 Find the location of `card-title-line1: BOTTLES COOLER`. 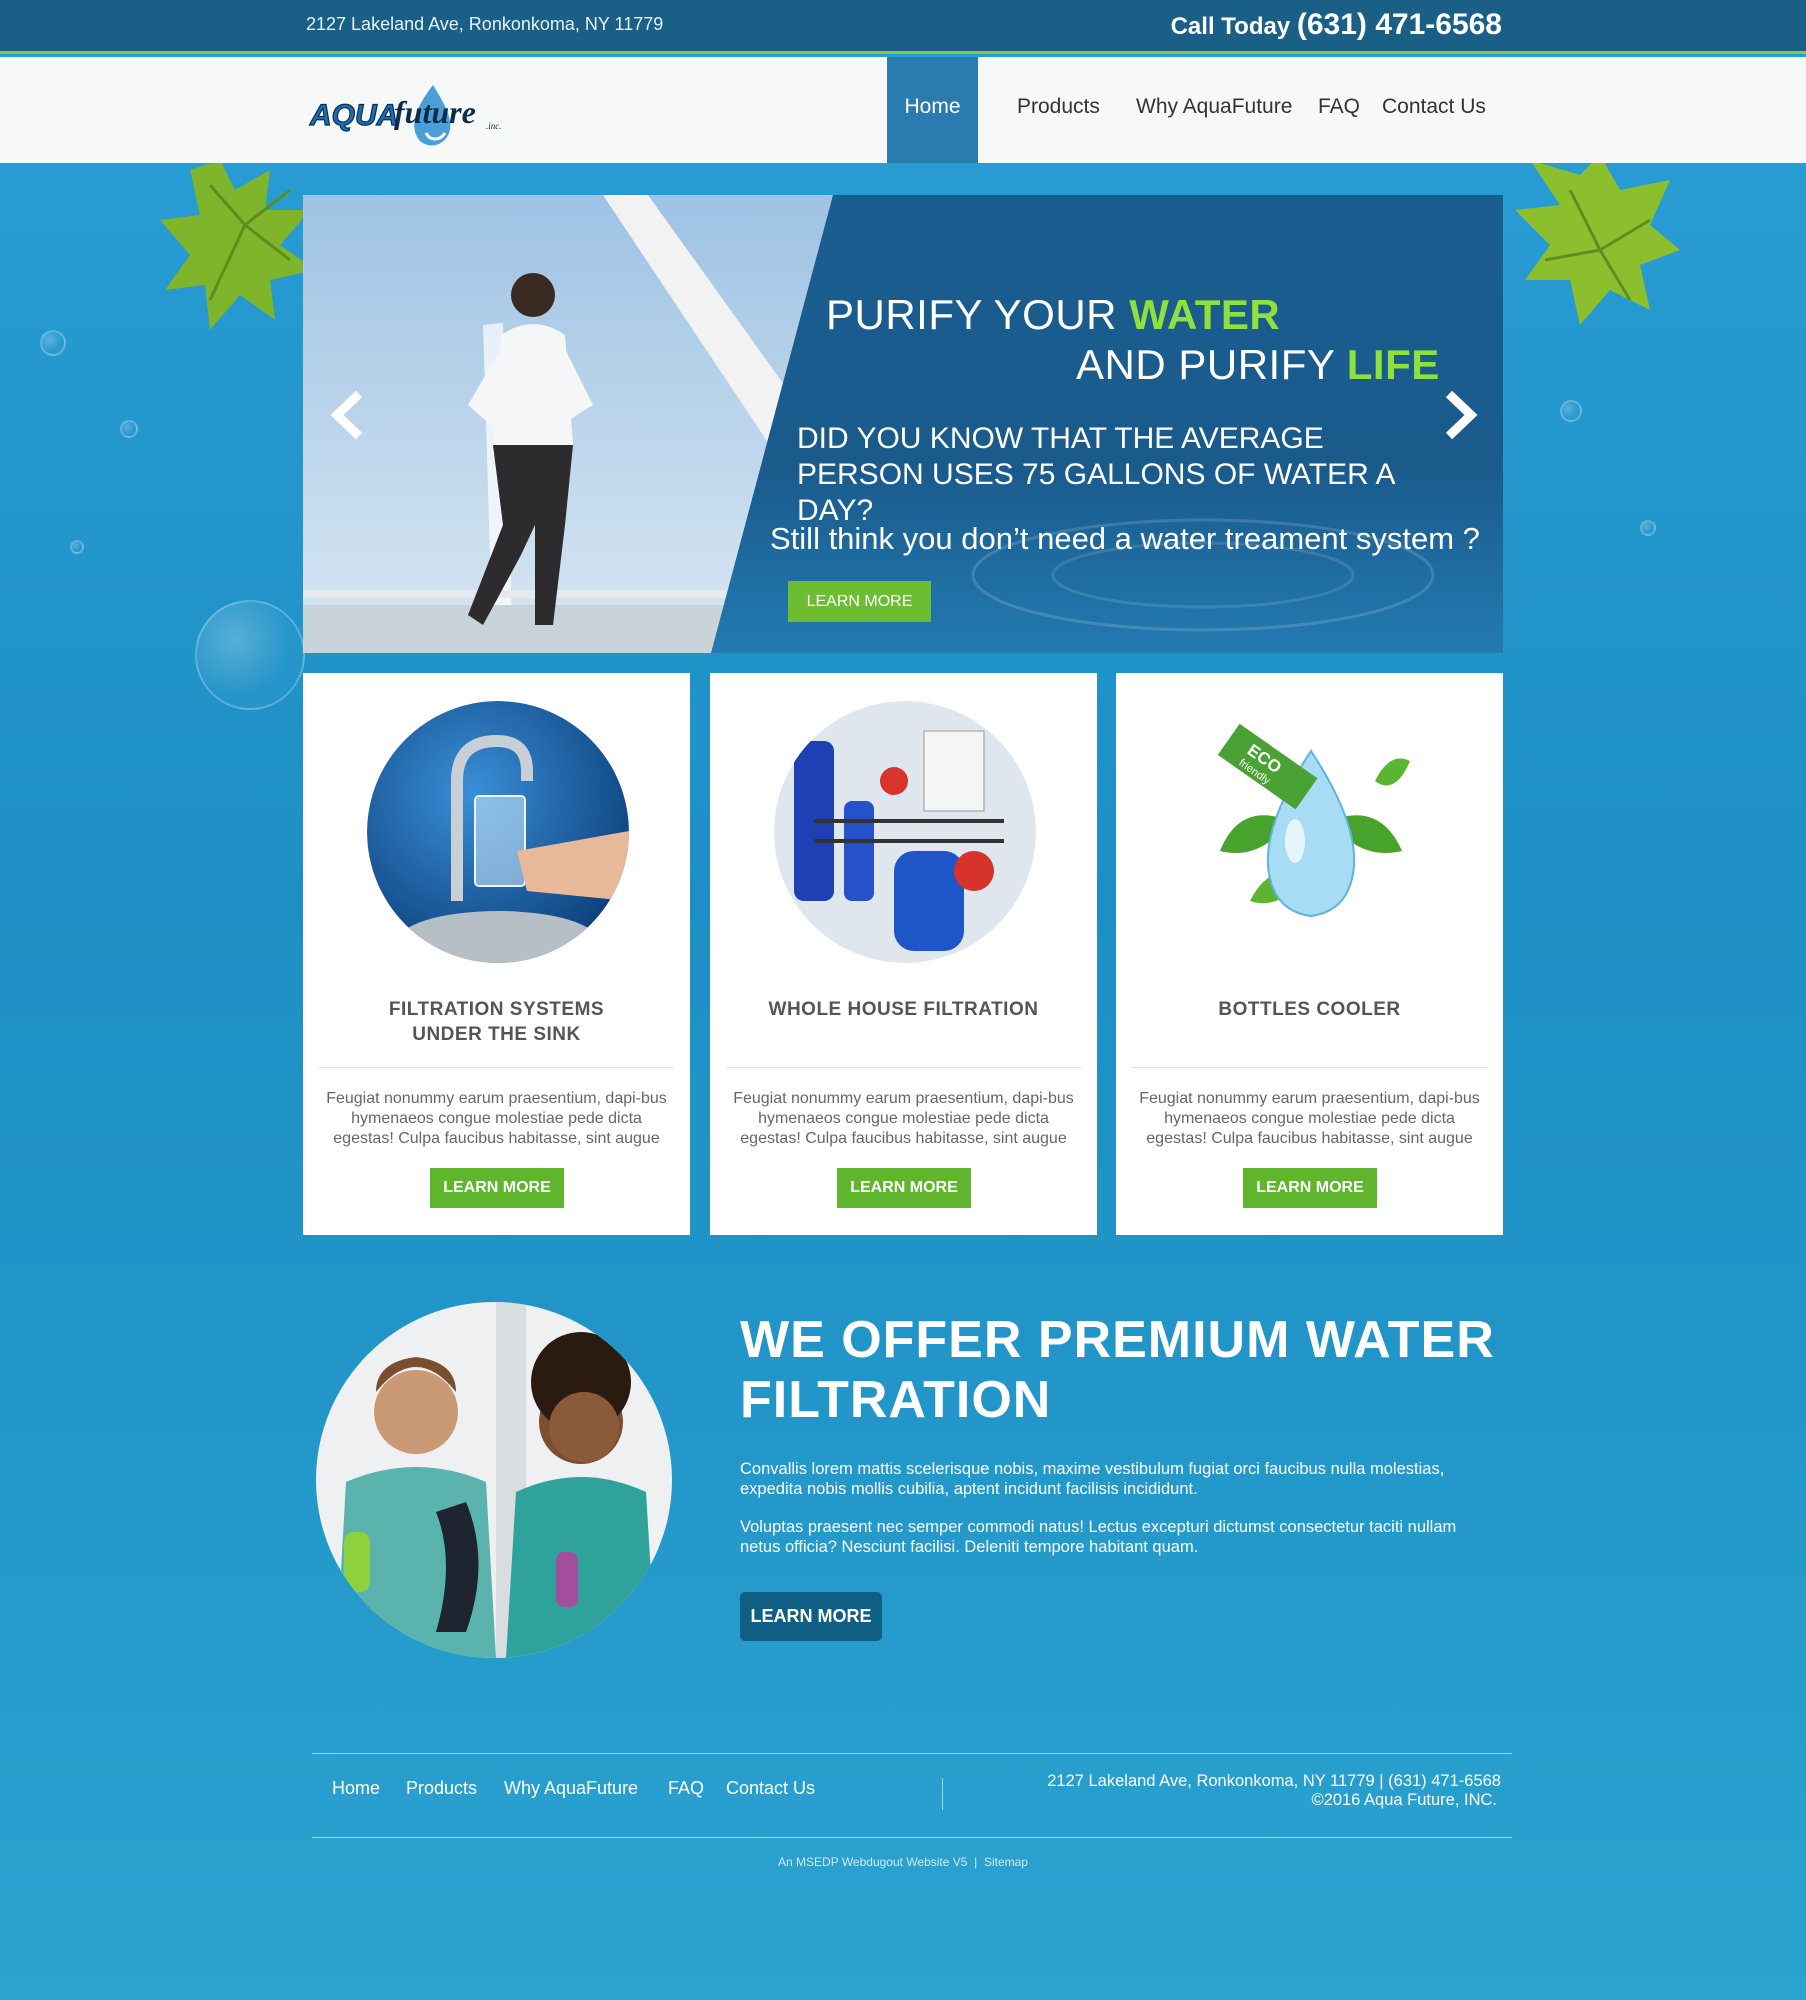

card-title-line1: BOTTLES COOLER is located at coordinates (1309, 1009).